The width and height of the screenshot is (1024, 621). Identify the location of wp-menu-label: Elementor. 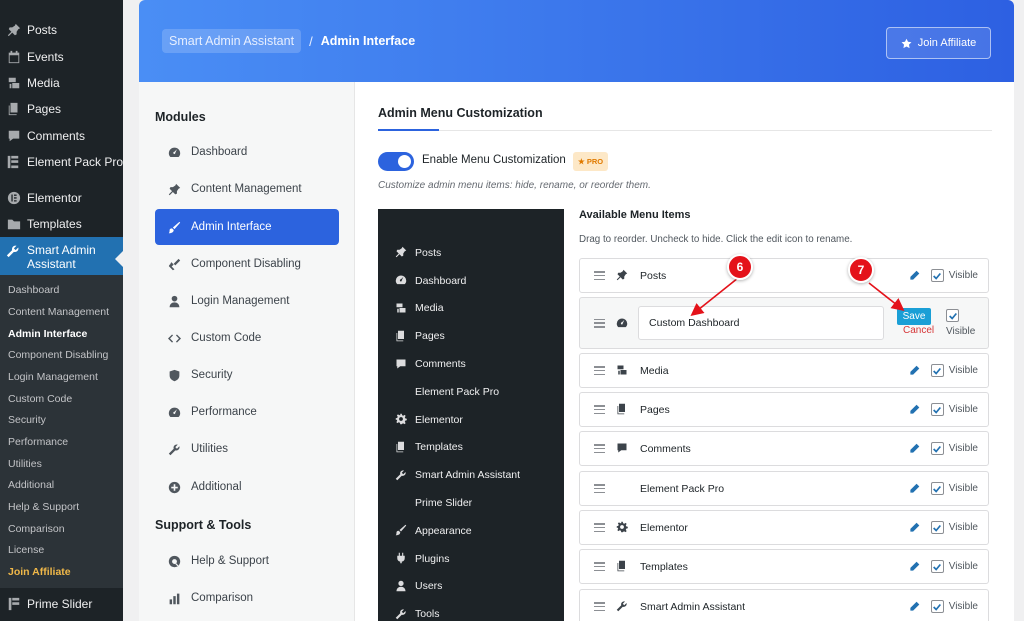
(54, 197).